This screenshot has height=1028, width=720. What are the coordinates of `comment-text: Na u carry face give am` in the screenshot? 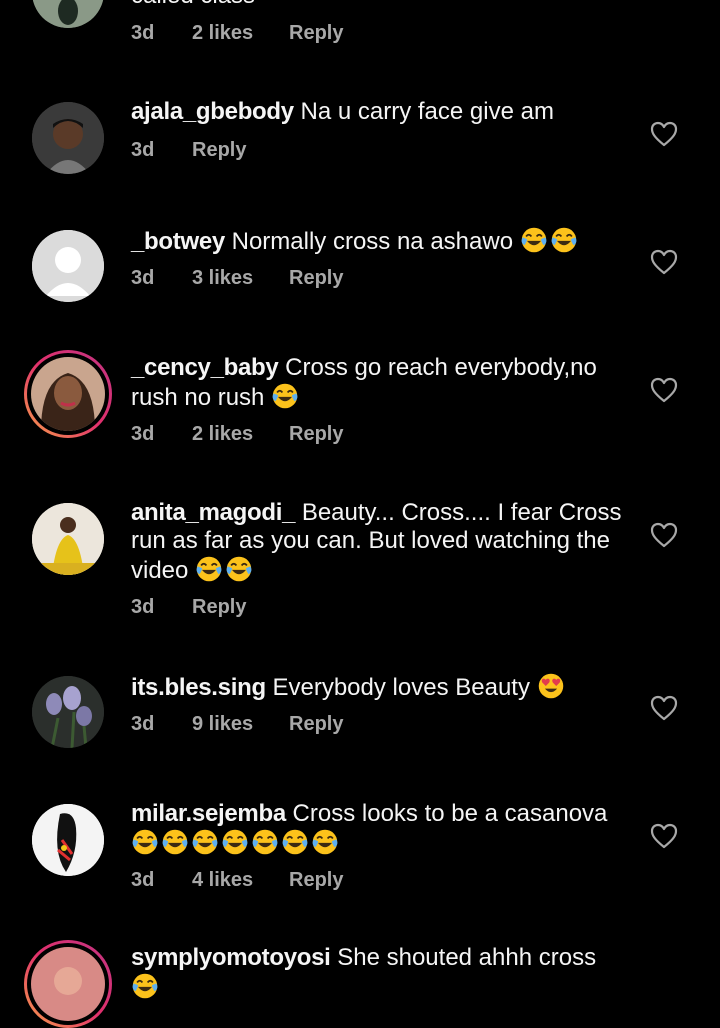 It's located at (427, 111).